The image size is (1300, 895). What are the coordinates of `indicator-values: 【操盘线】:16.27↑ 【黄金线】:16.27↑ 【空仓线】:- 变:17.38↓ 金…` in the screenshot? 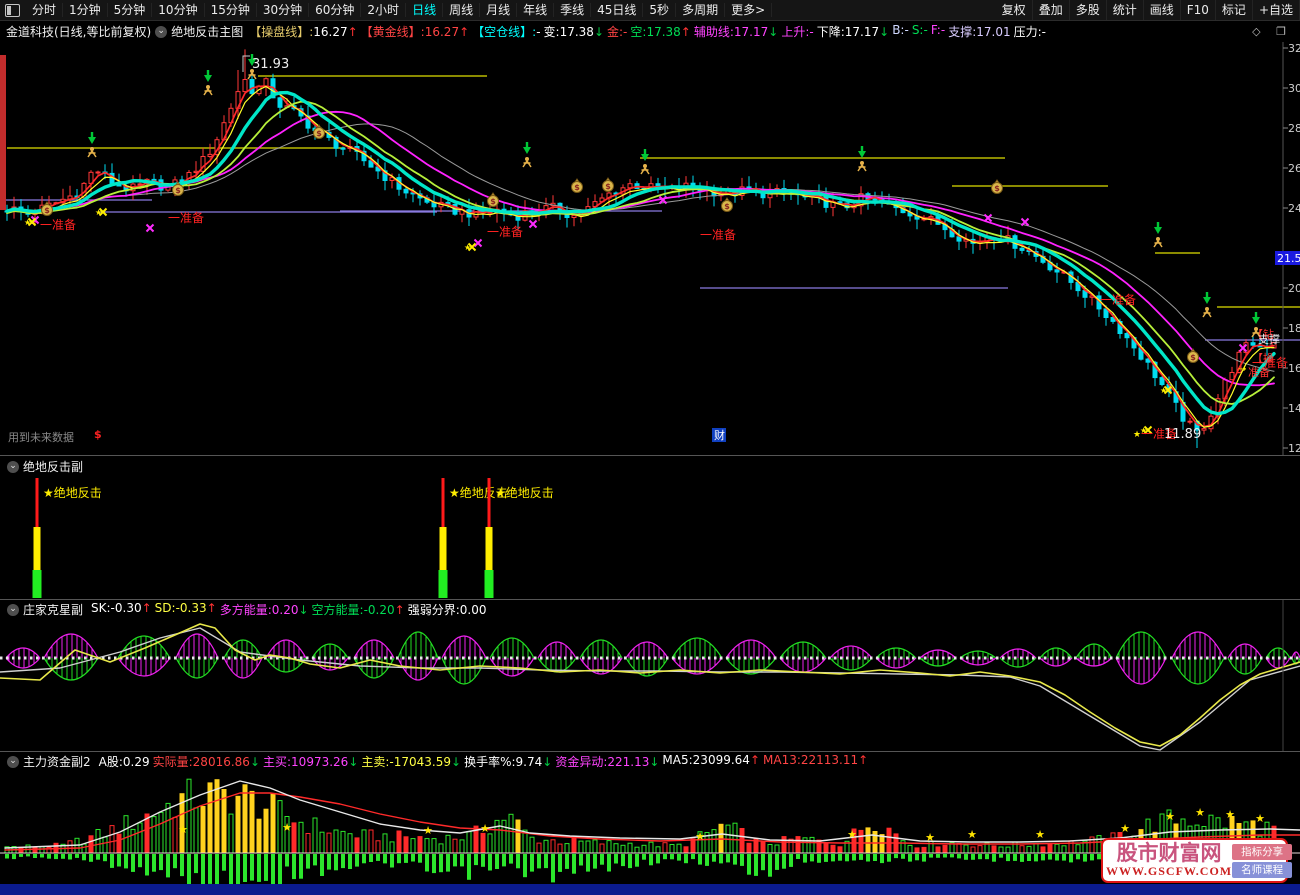 It's located at (649, 31).